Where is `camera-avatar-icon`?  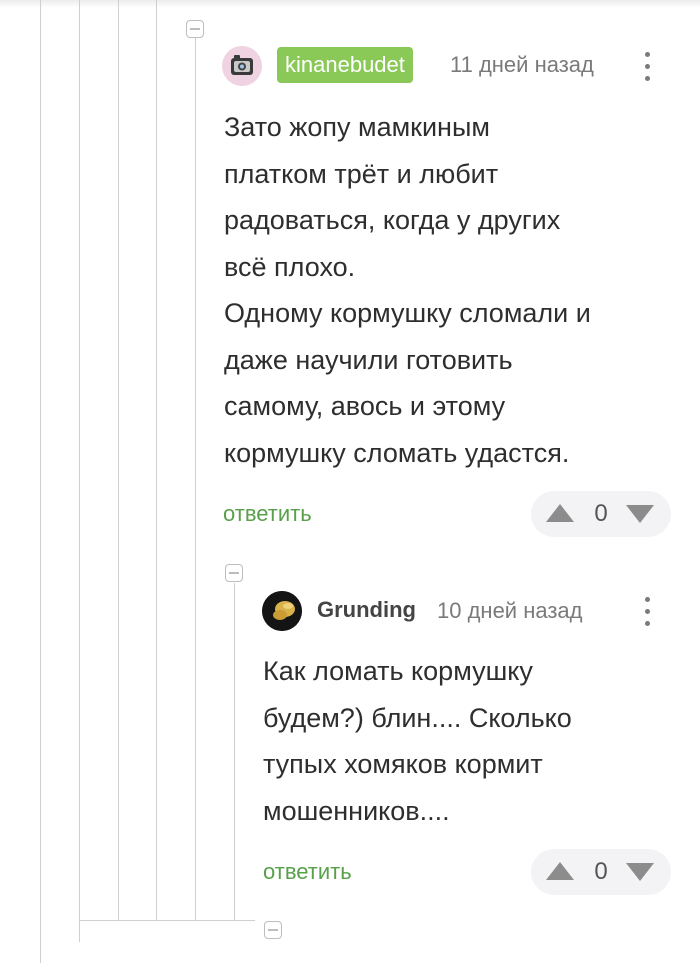
camera-avatar-icon is located at coordinates (242, 66).